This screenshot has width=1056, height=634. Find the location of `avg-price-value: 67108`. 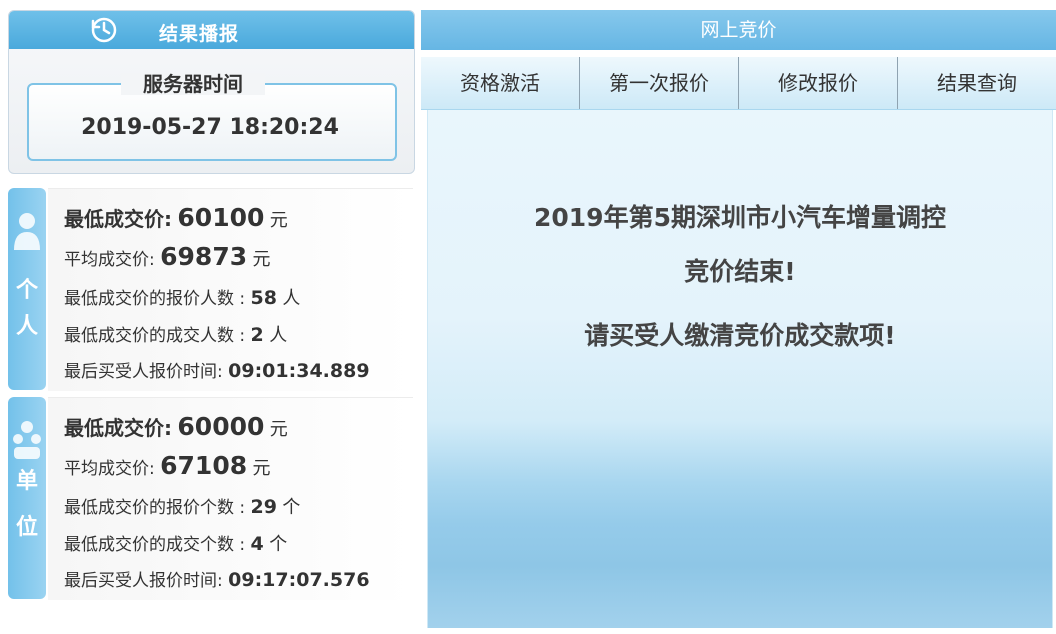

avg-price-value: 67108 is located at coordinates (204, 465).